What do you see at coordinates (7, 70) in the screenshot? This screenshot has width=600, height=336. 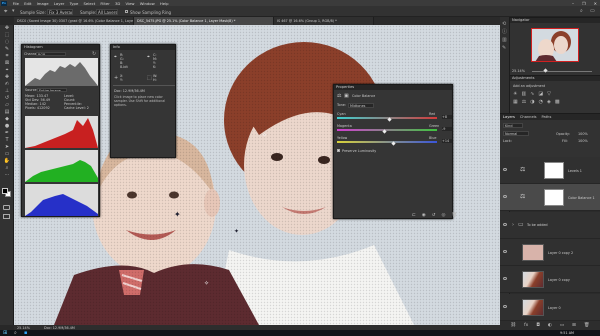 I see `eyedropper-tool-icon: ⌖` at bounding box center [7, 70].